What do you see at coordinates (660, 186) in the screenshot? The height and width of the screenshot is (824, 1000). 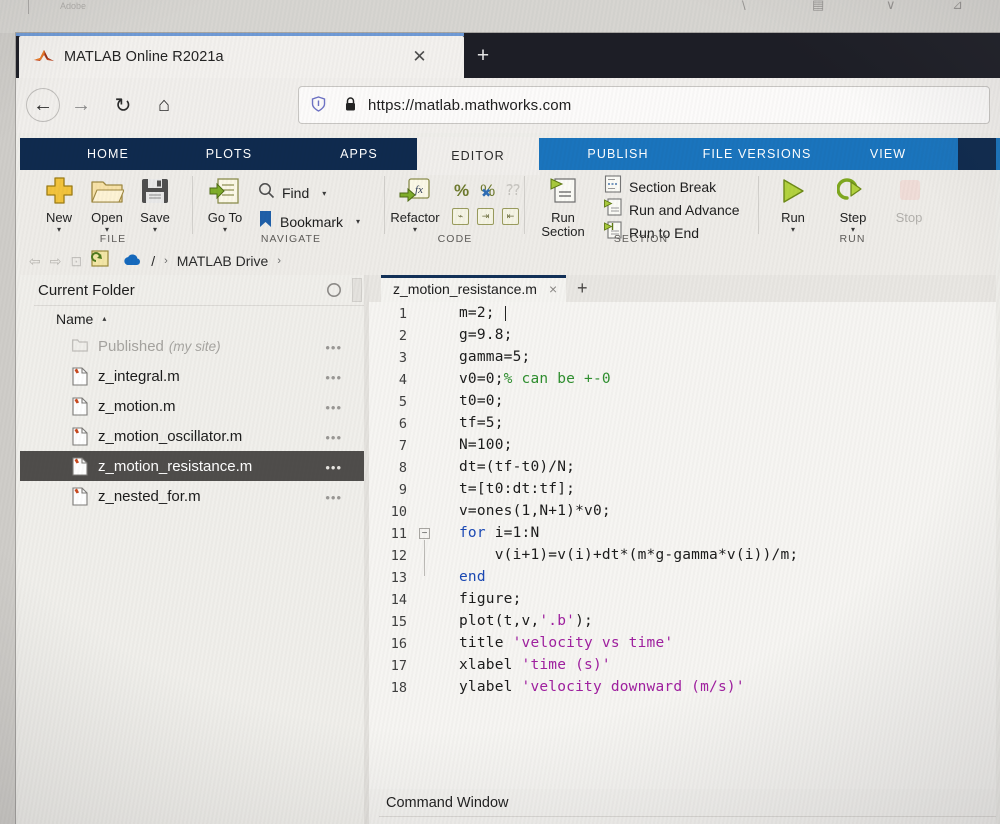 I see `section-break-button: Section Break` at bounding box center [660, 186].